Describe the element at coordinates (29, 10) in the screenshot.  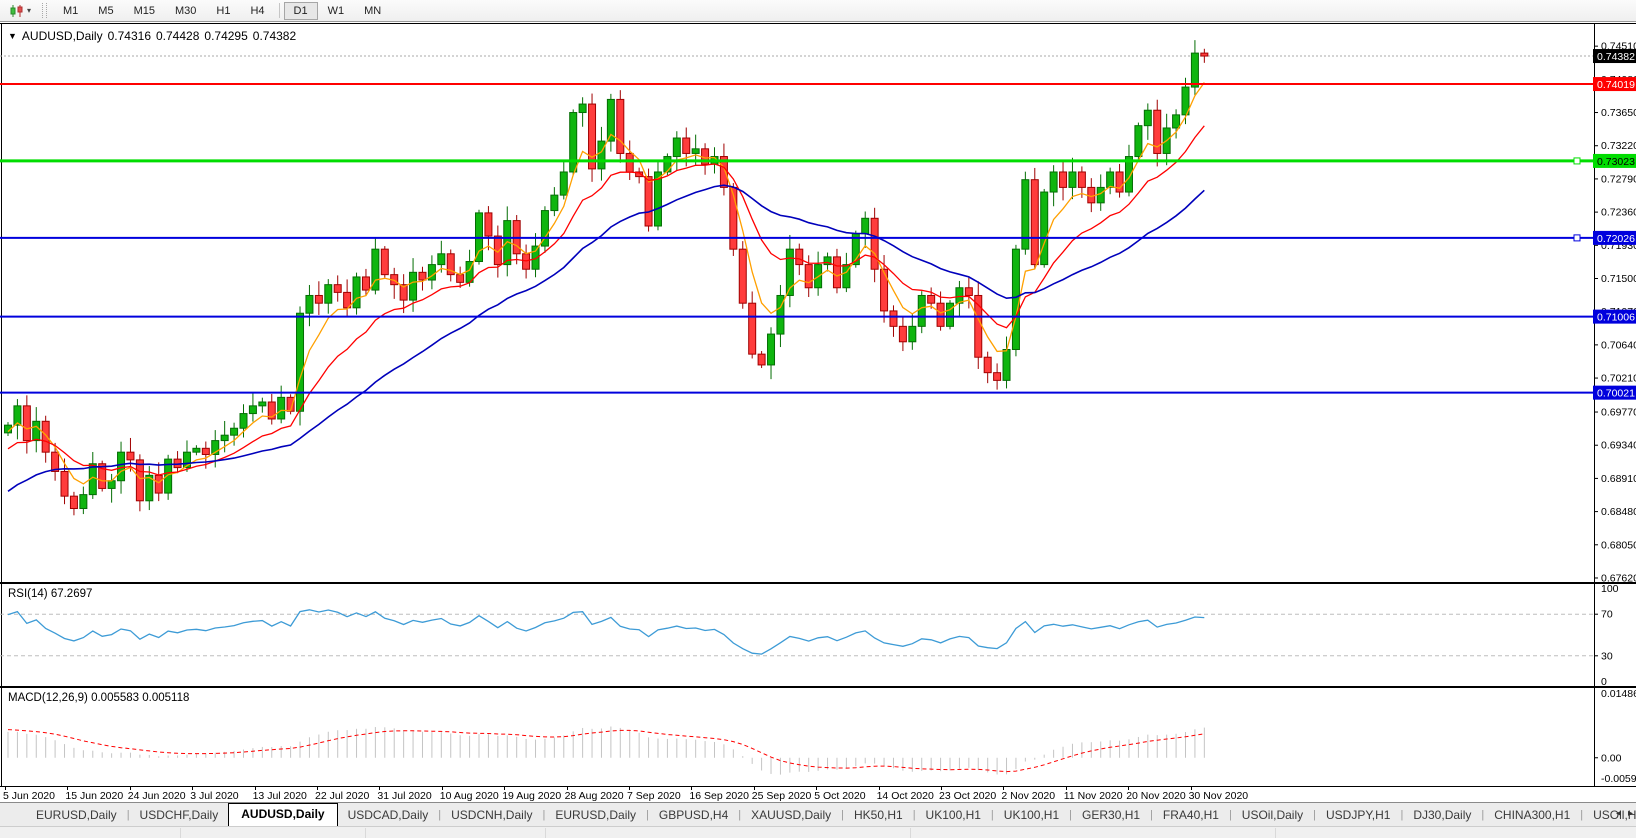
I see `chevron-down-icon: ▾` at that location.